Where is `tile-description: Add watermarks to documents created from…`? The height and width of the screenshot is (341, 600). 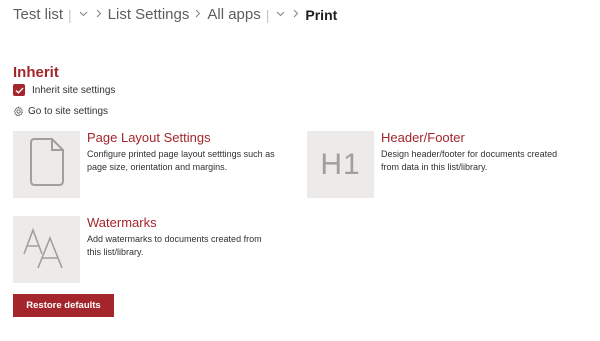
tile-description: Add watermarks to documents created from… is located at coordinates (174, 245).